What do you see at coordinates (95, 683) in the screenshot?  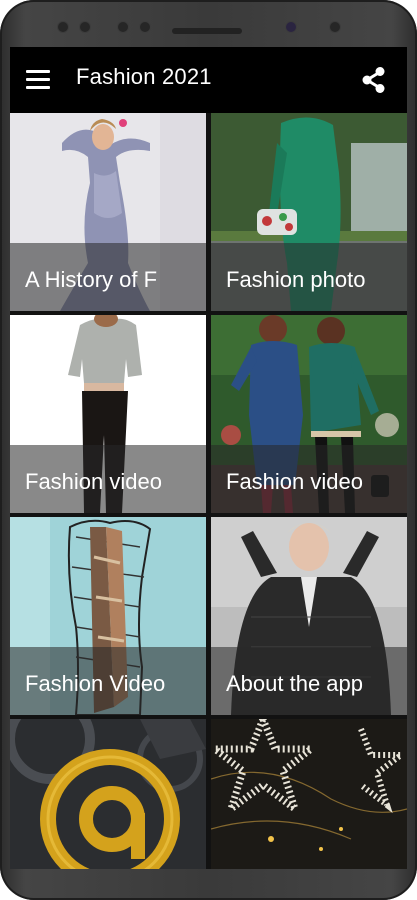 I see `tile-caption: Fashion Video` at bounding box center [95, 683].